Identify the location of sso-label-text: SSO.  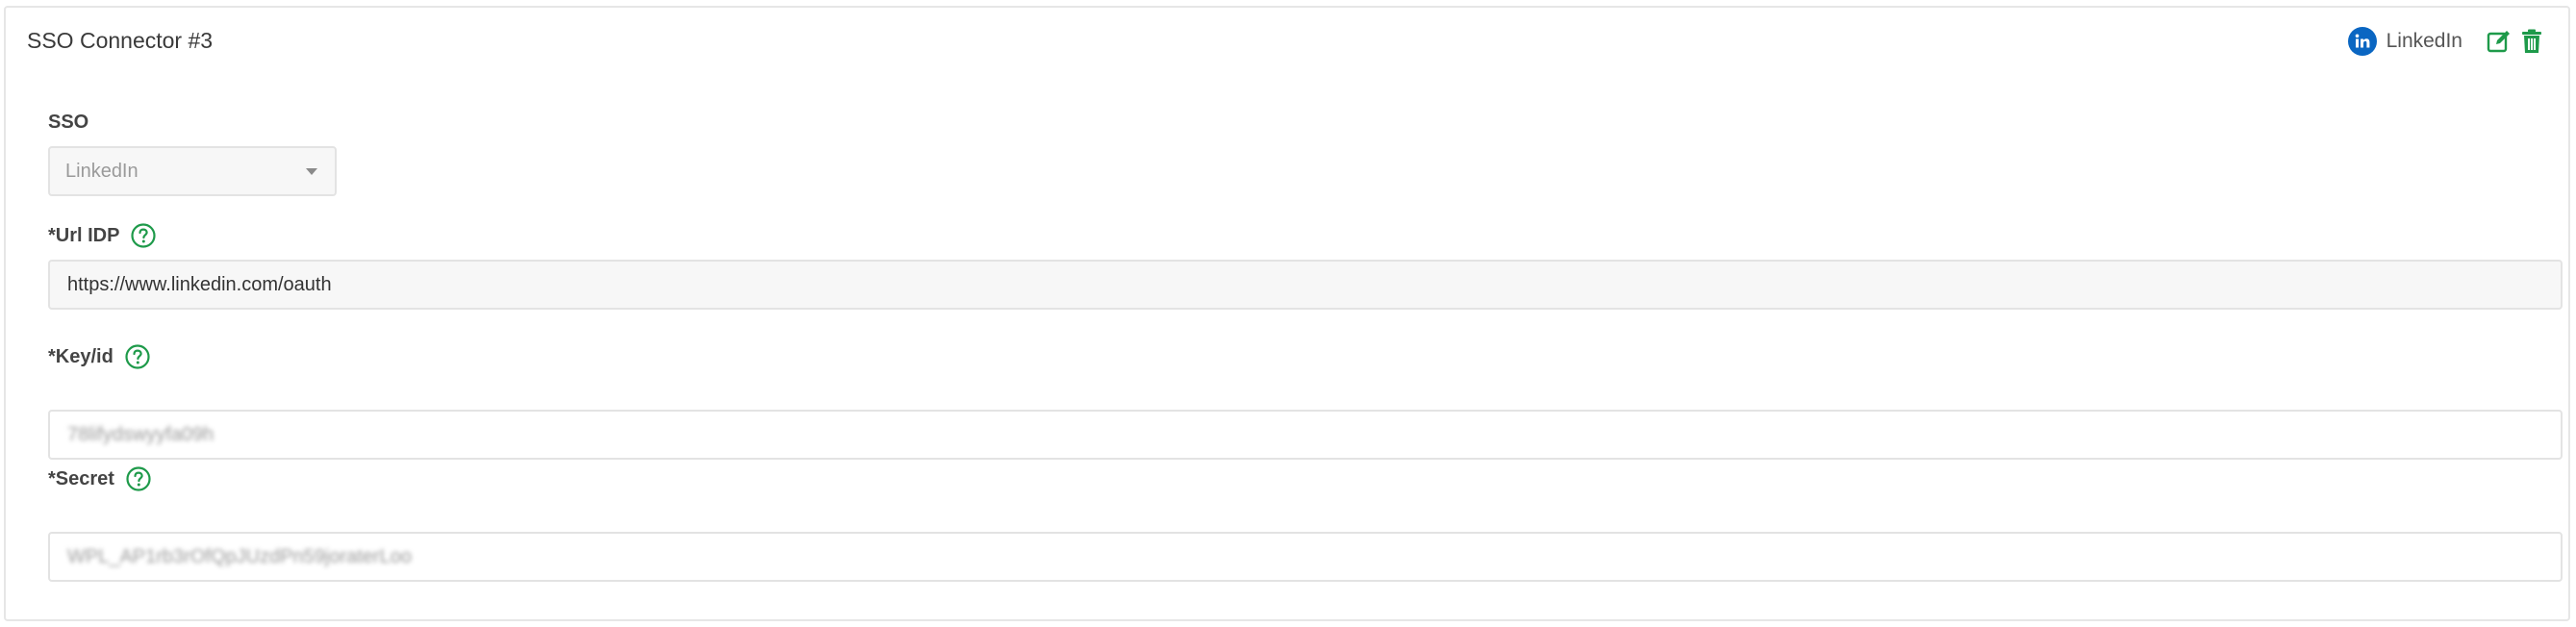
(69, 122).